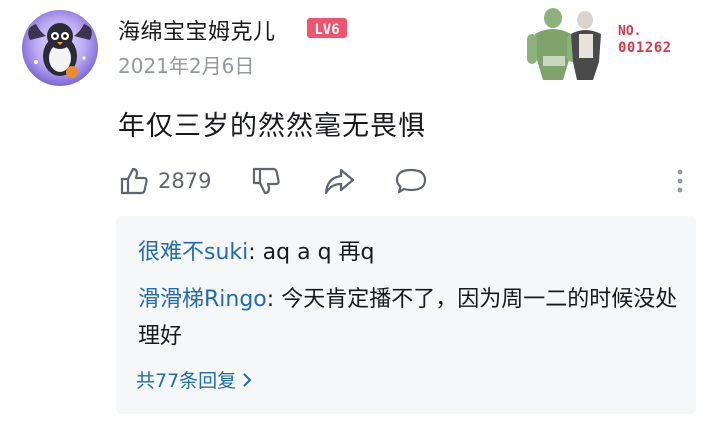 The image size is (720, 426). I want to click on reply-author: 滑滑梯Ringo, so click(202, 299).